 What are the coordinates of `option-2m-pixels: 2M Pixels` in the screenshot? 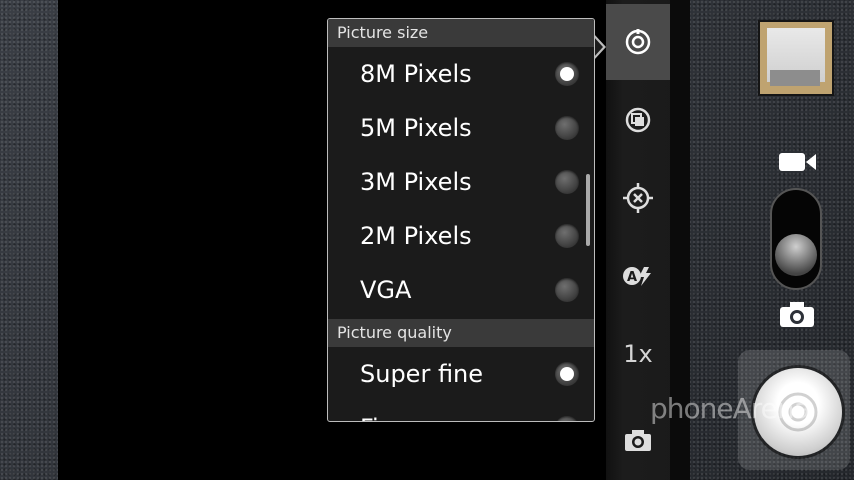 It's located at (461, 236).